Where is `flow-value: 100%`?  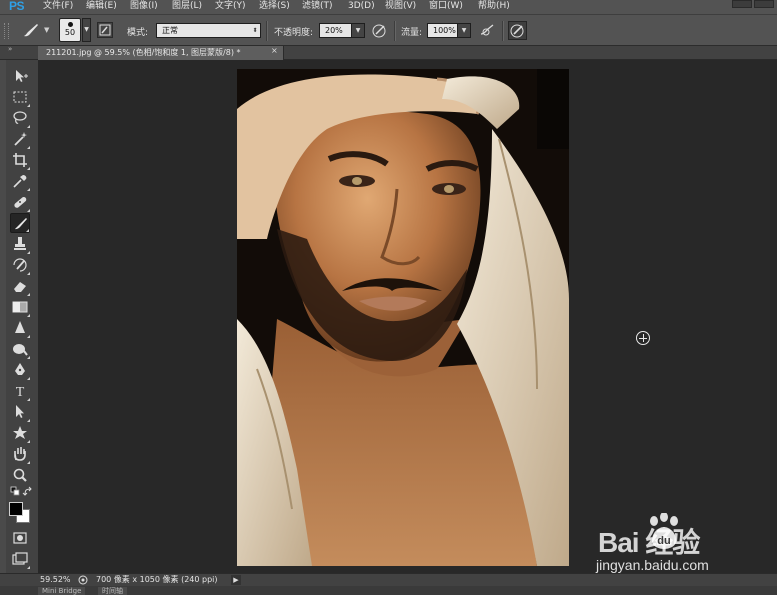
flow-value: 100% is located at coordinates (444, 30).